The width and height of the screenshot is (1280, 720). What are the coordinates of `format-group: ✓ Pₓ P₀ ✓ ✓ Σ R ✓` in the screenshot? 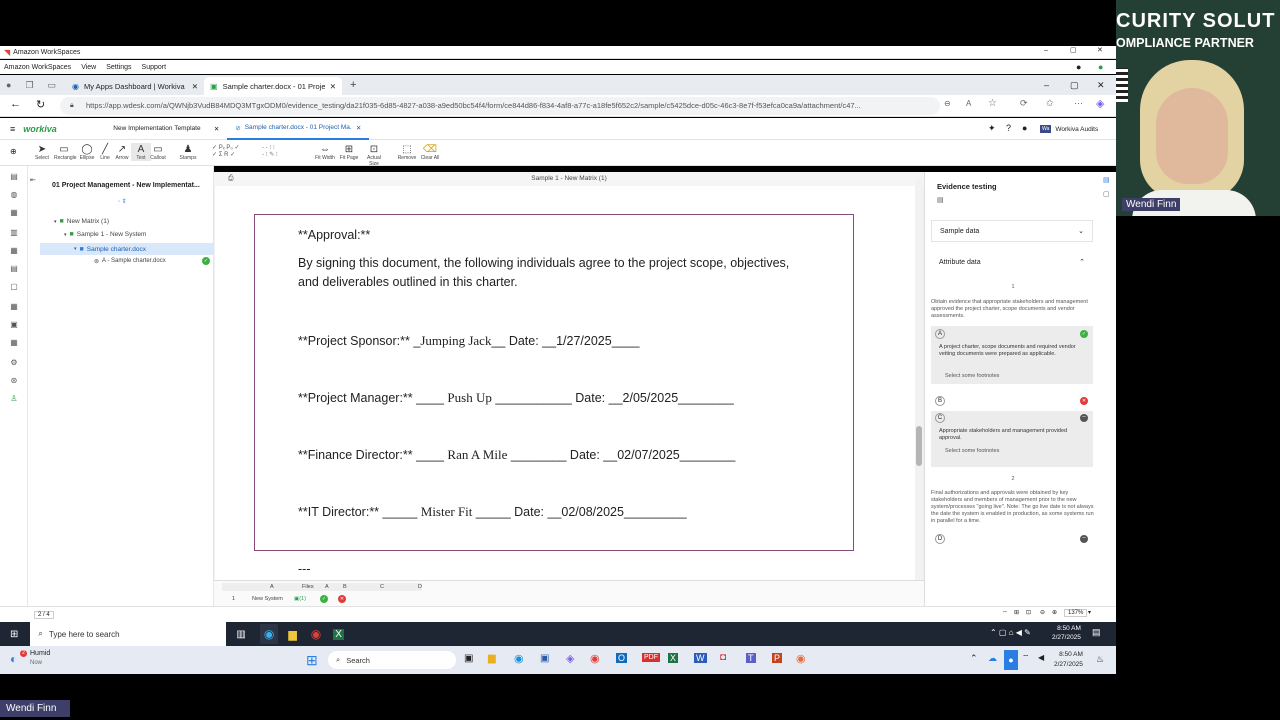 It's located at (232, 153).